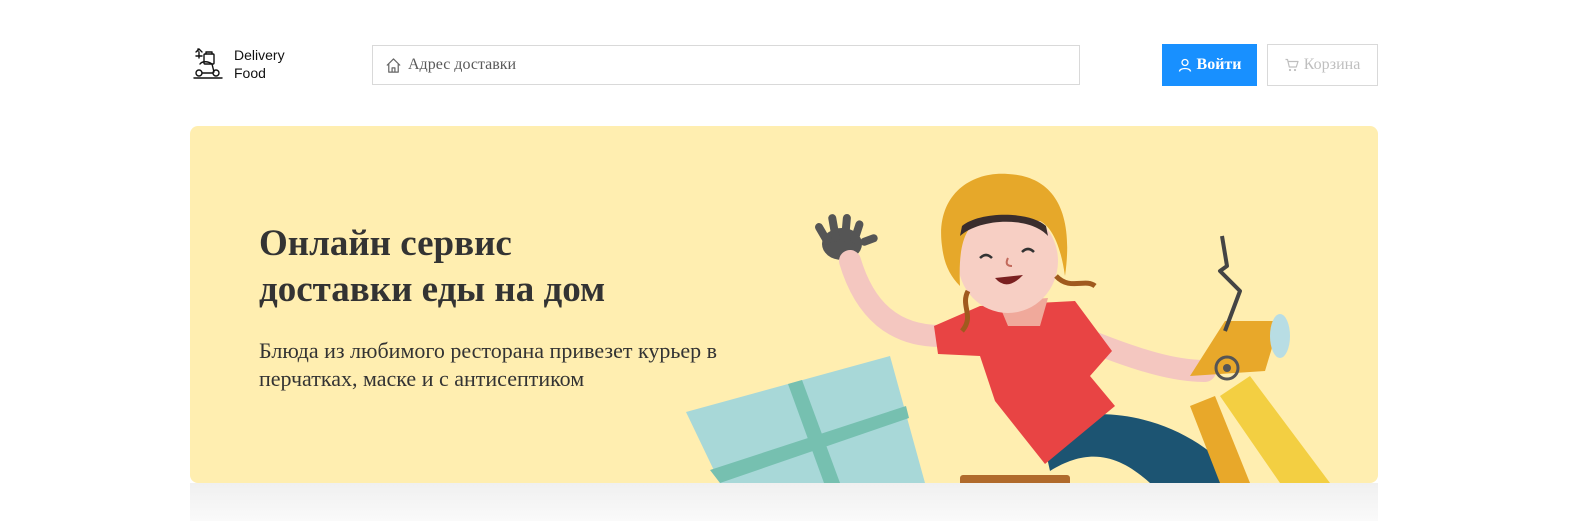 The image size is (1583, 521). Describe the element at coordinates (1219, 64) in the screenshot. I see `login-label: Войти` at that location.